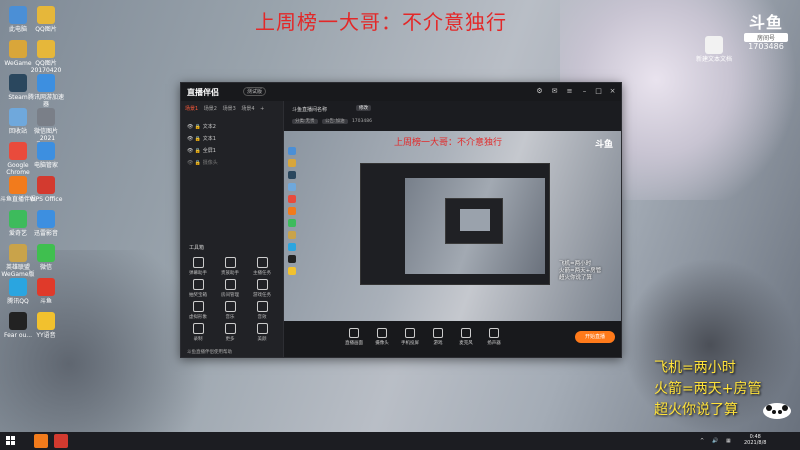 This screenshot has width=800, height=450. What do you see at coordinates (554, 91) in the screenshot?
I see `message-icon: ✉` at bounding box center [554, 91].